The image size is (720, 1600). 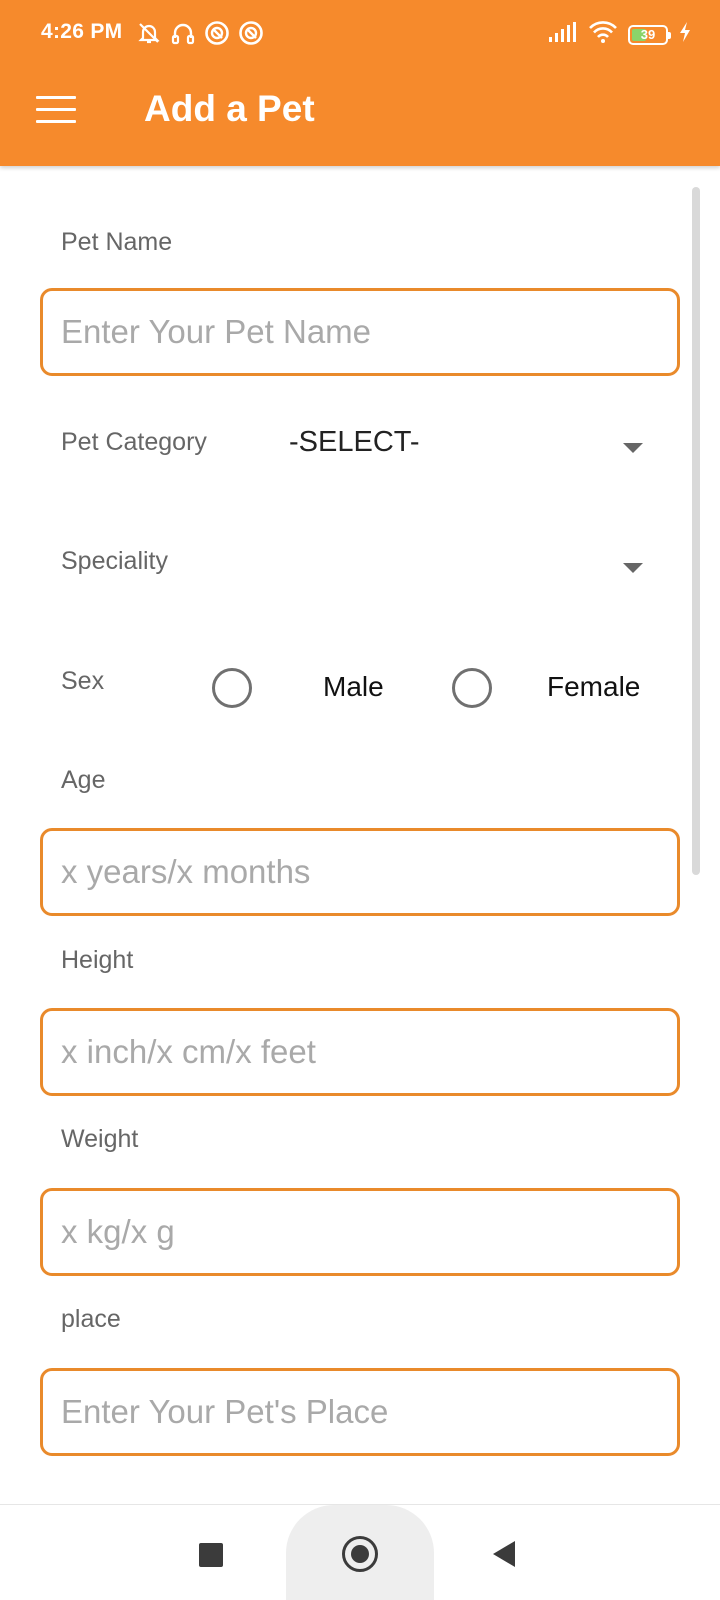 I want to click on sex-label: Sex, so click(x=83, y=681).